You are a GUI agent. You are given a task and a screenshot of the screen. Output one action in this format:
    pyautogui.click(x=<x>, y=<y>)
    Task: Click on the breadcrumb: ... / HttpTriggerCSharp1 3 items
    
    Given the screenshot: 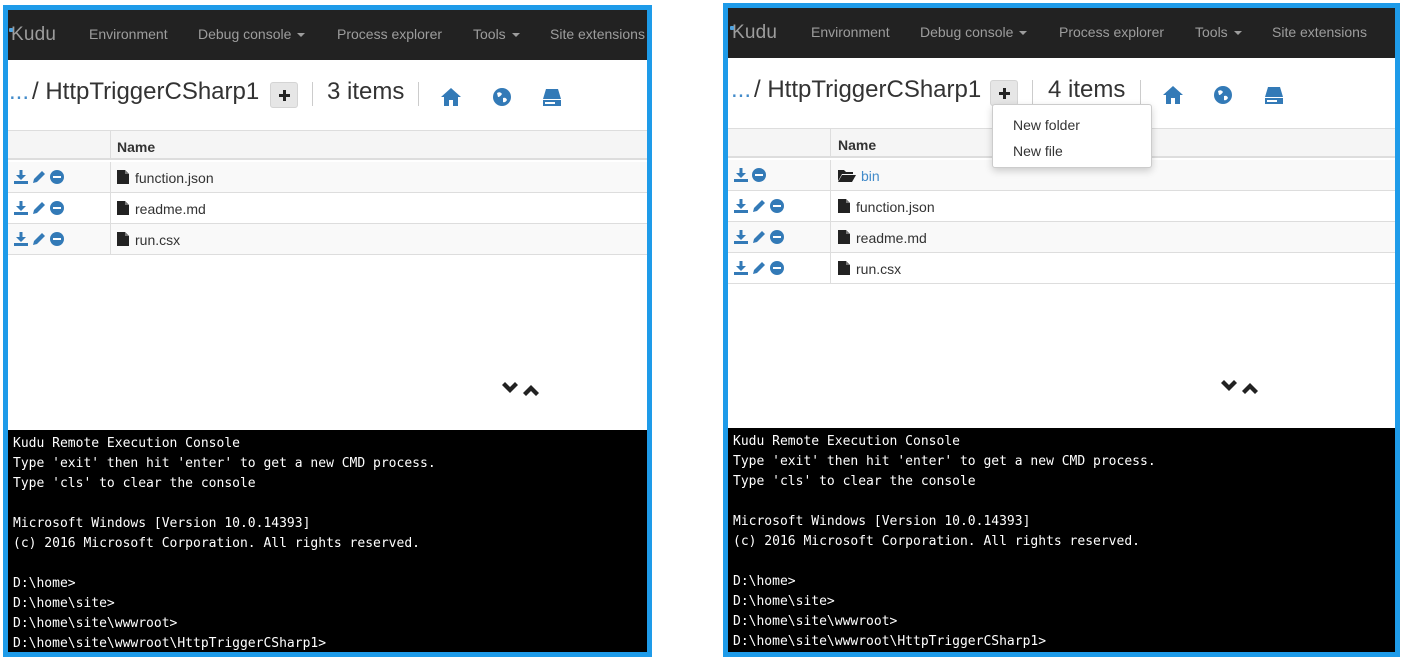 What is the action you would take?
    pyautogui.click(x=327, y=98)
    